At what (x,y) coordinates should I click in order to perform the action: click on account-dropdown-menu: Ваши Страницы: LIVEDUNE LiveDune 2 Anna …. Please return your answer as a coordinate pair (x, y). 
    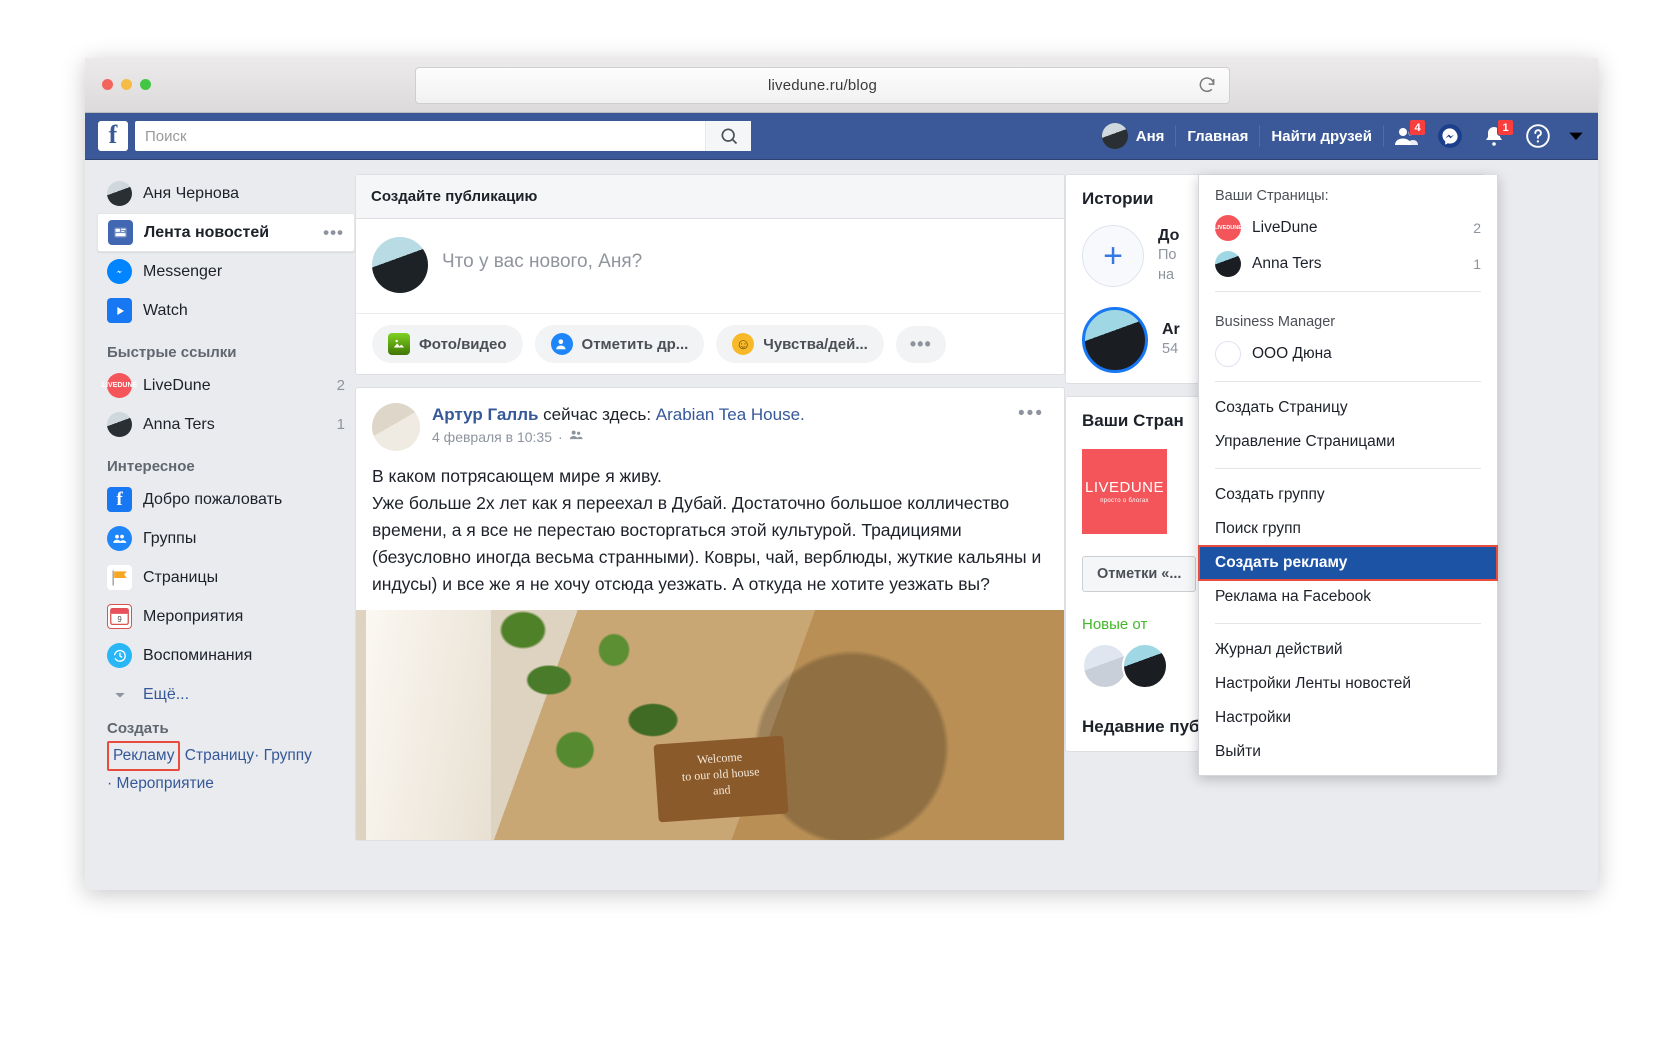
    Looking at the image, I should click on (1348, 475).